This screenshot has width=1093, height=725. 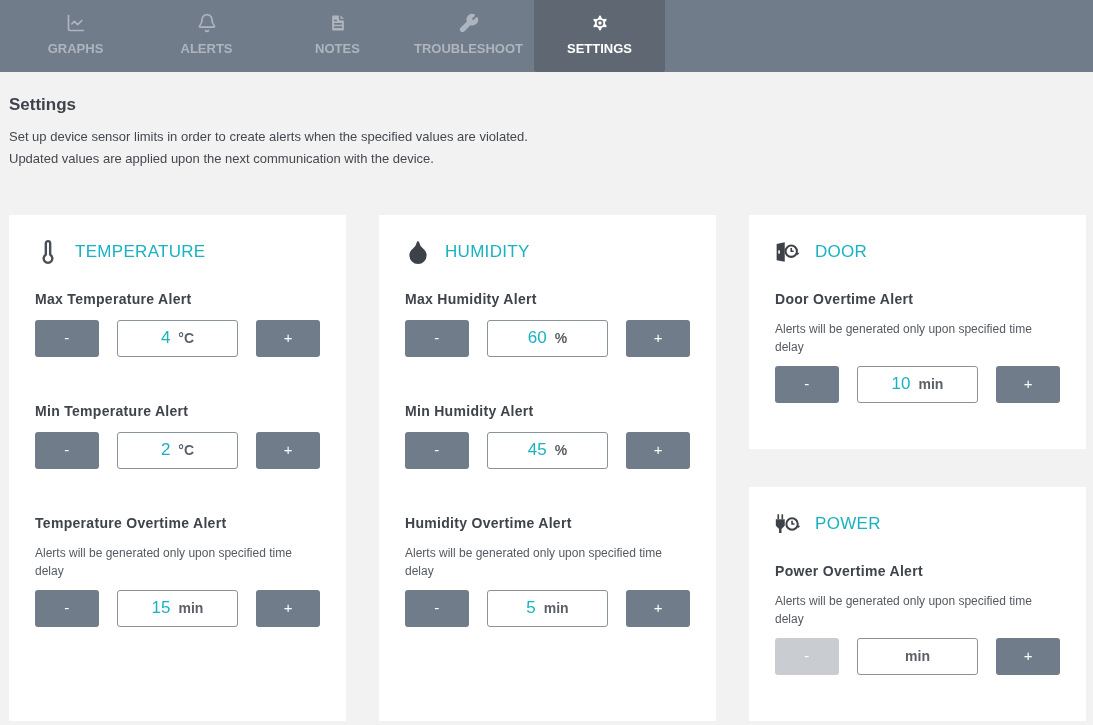 I want to click on value-field: 15 min, so click(x=177, y=608).